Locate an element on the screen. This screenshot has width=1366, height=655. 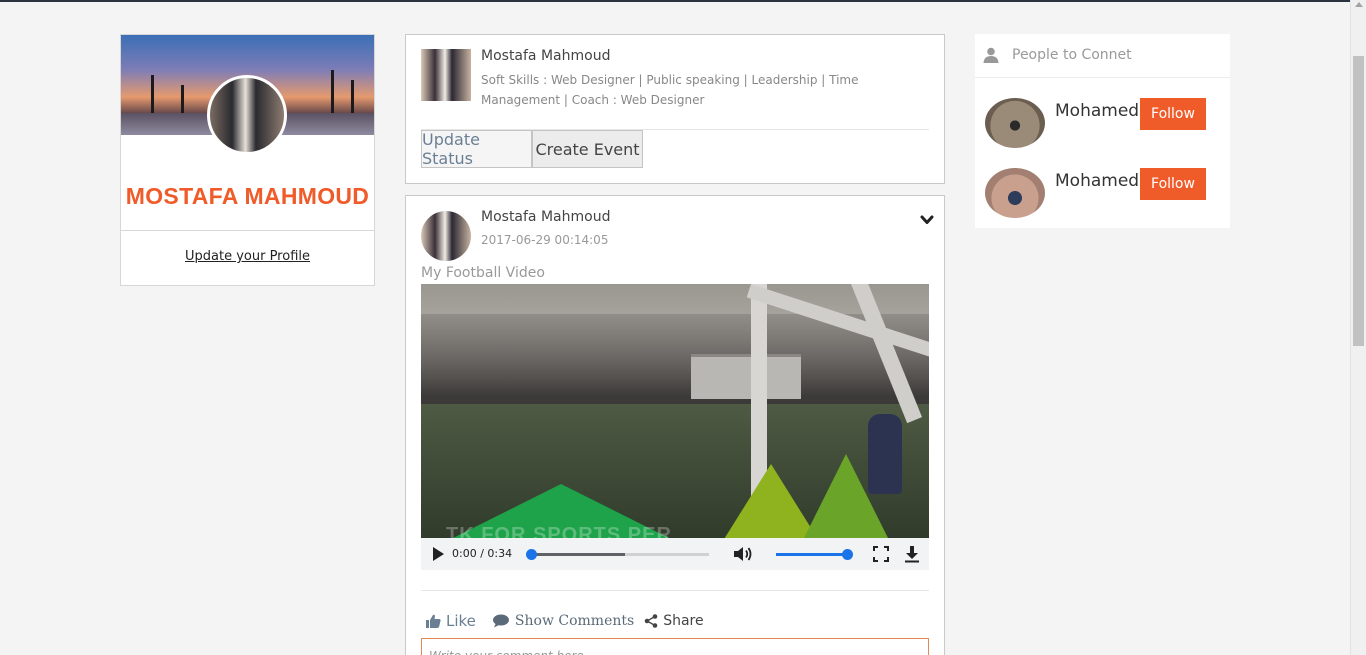
fullscreen-icon is located at coordinates (881, 554).